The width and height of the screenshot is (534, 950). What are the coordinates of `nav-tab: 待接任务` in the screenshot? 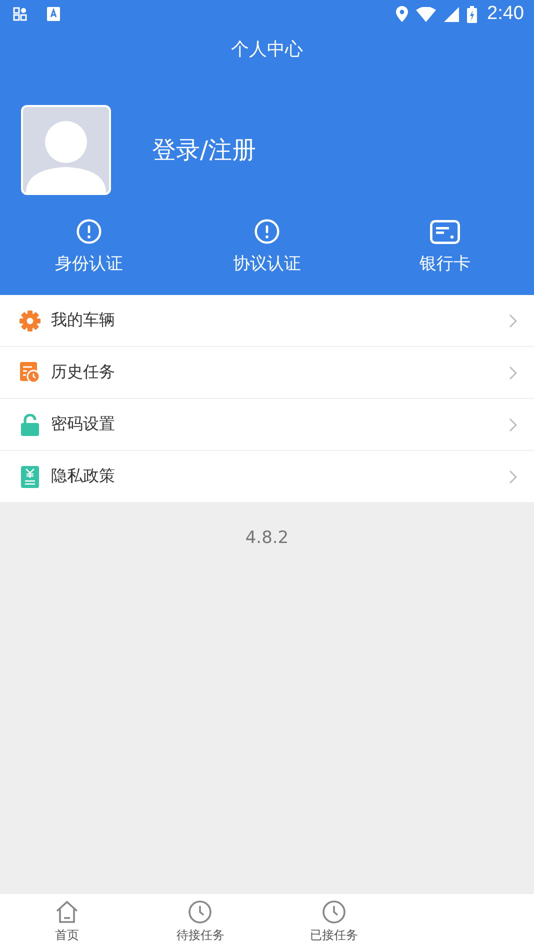 It's located at (200, 922).